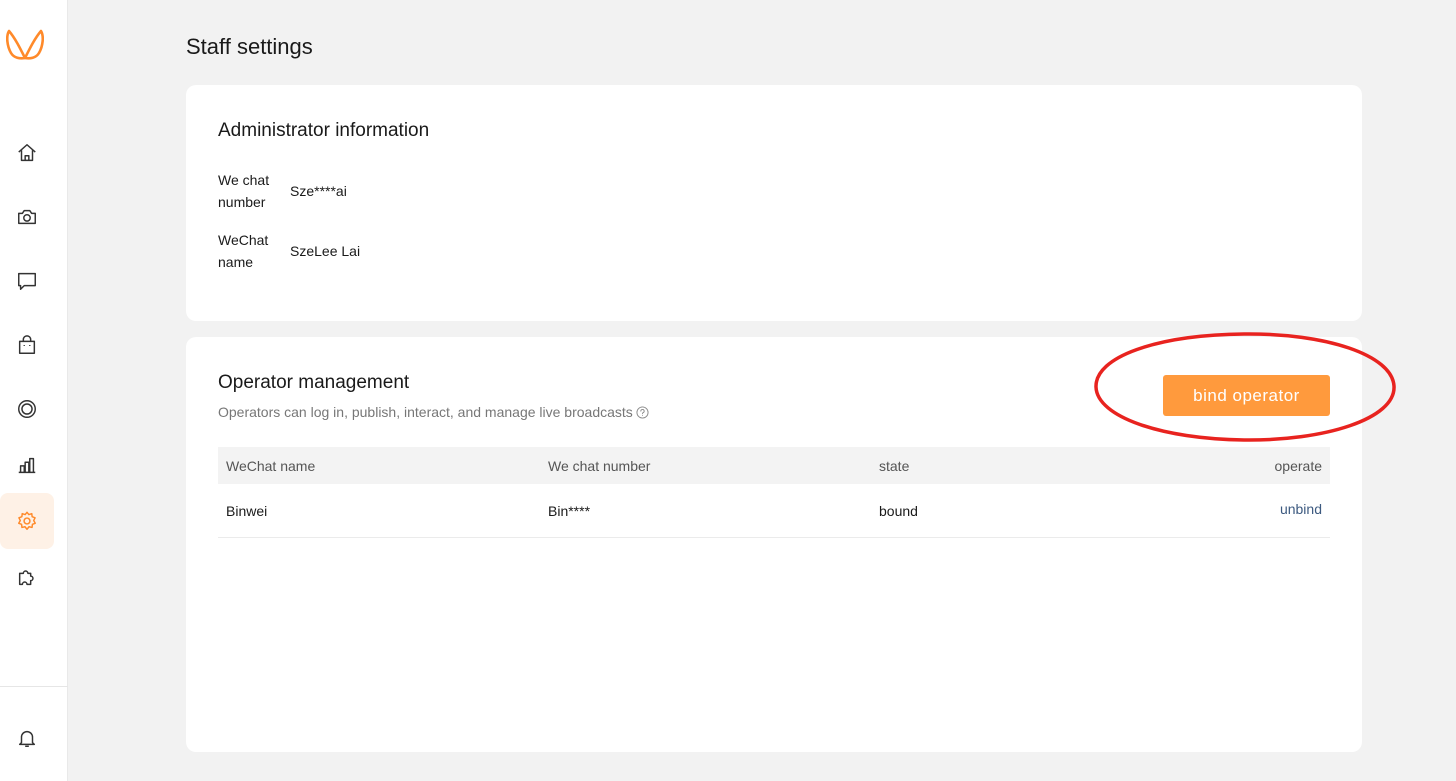 The width and height of the screenshot is (1456, 781). I want to click on admin-info-title: Administrator information, so click(324, 130).